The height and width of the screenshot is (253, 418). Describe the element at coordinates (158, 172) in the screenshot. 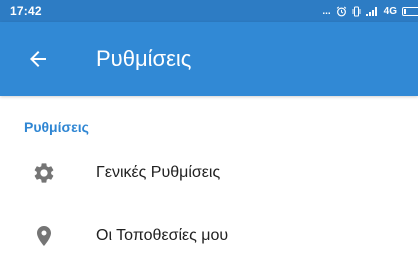

I see `general-settings-label: Γενικές Ρυθμίσεις` at that location.